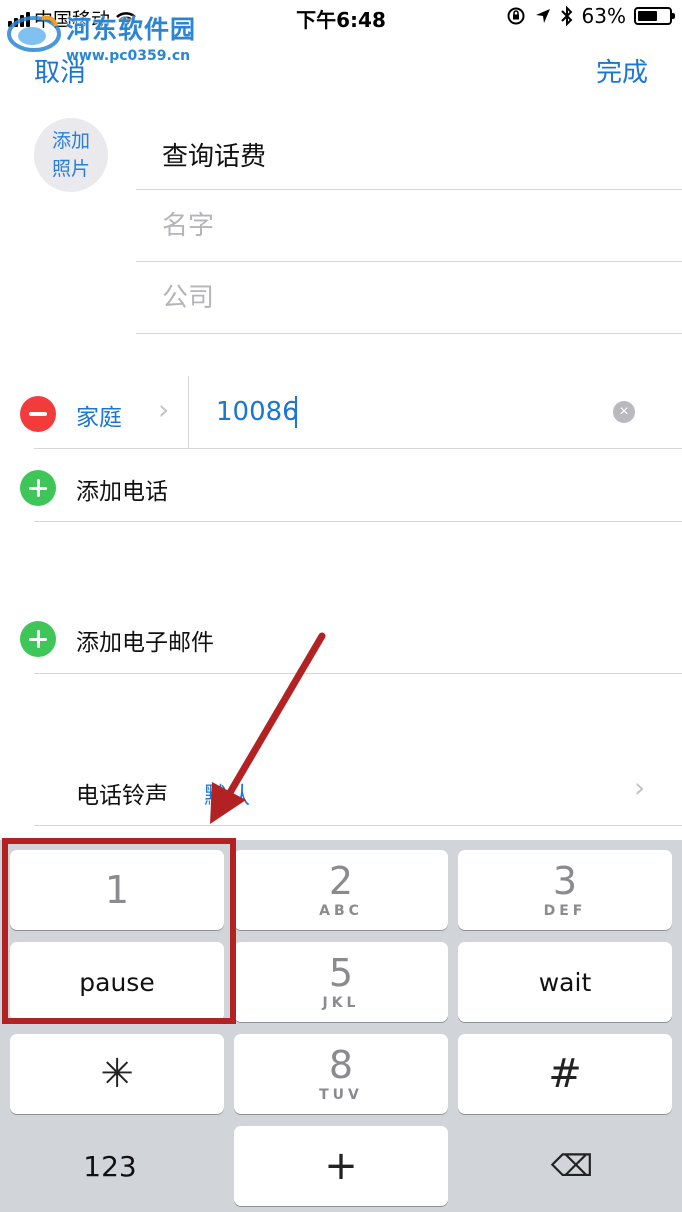 The height and width of the screenshot is (1212, 682). I want to click on bluetooth-icon, so click(566, 16).